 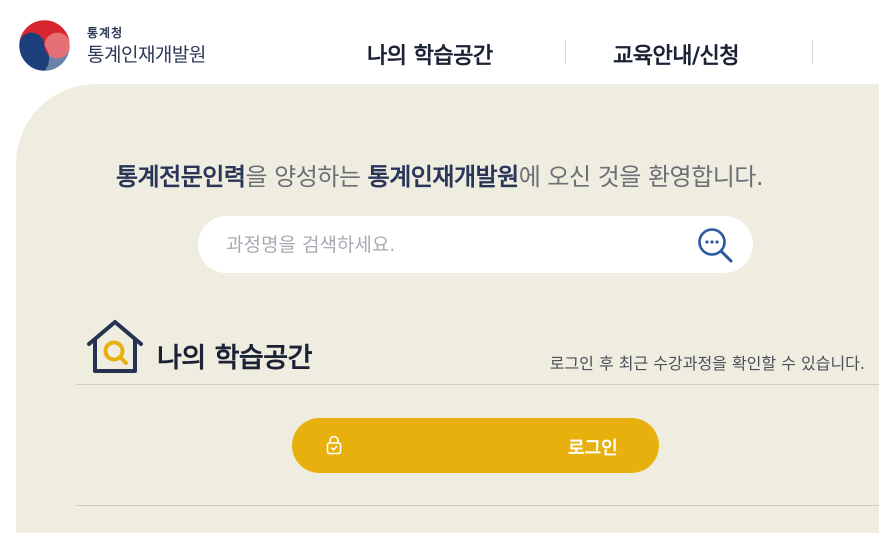 What do you see at coordinates (451, 245) in the screenshot?
I see `search-input` at bounding box center [451, 245].